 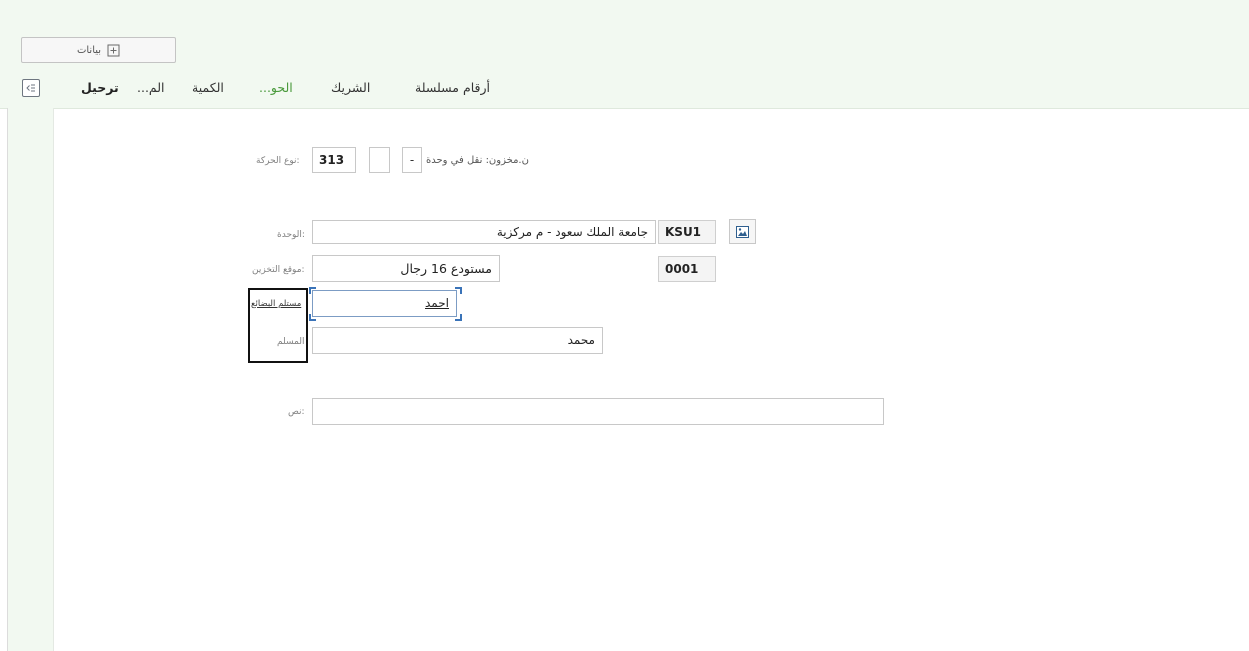 I want to click on goods-recipient-value: احمد, so click(x=437, y=303).